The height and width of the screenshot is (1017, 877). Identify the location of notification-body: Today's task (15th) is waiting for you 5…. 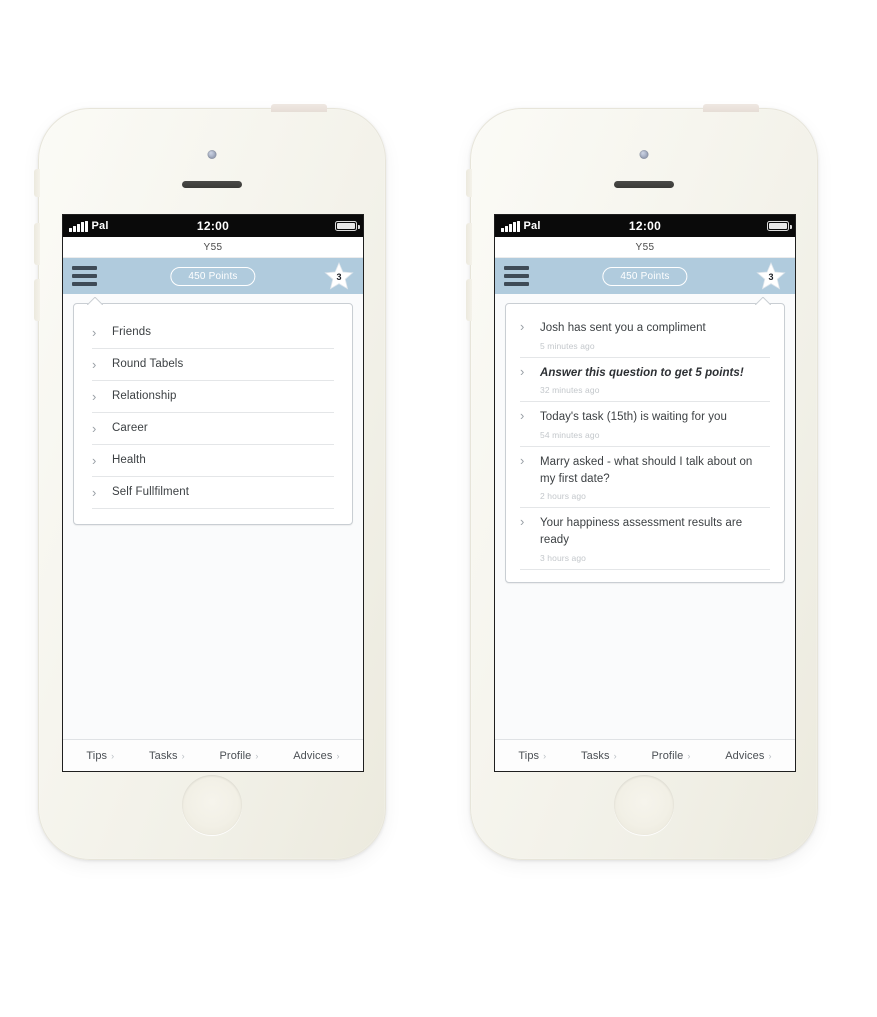
(655, 424).